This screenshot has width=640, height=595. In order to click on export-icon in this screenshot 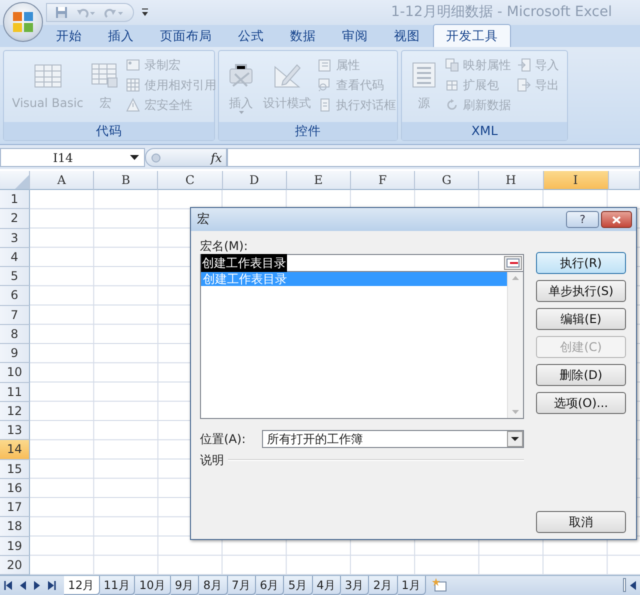, I will do `click(524, 85)`.